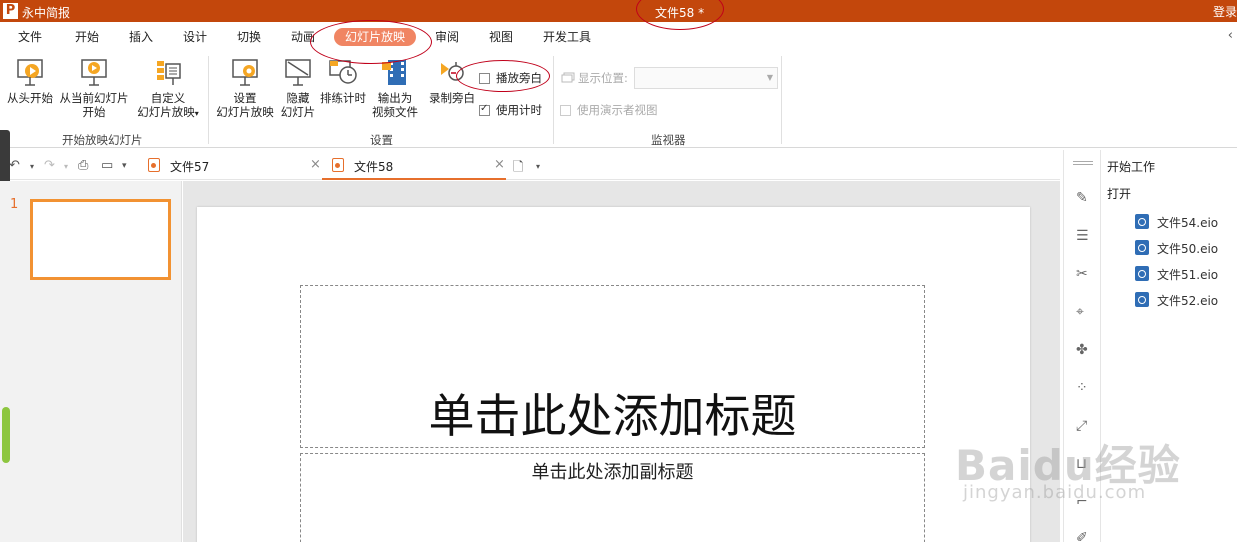 This screenshot has width=1237, height=542. What do you see at coordinates (447, 38) in the screenshot?
I see `tab-review: 审阅` at bounding box center [447, 38].